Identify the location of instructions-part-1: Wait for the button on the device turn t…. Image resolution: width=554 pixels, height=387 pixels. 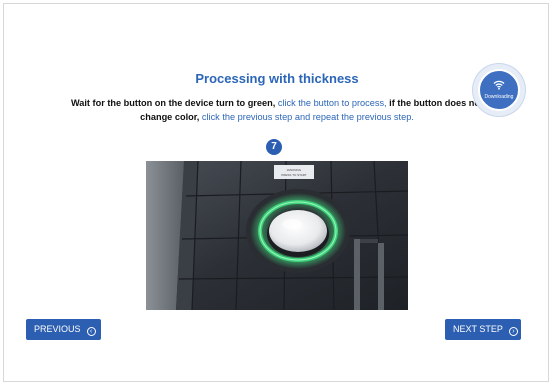
(174, 103).